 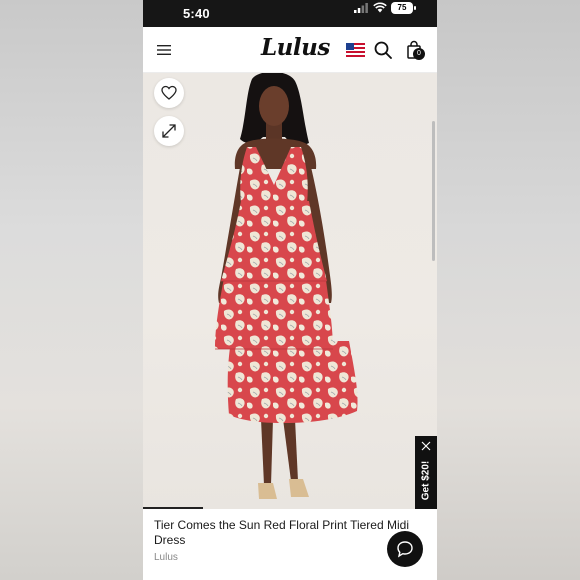 I want to click on close-icon, so click(x=426, y=446).